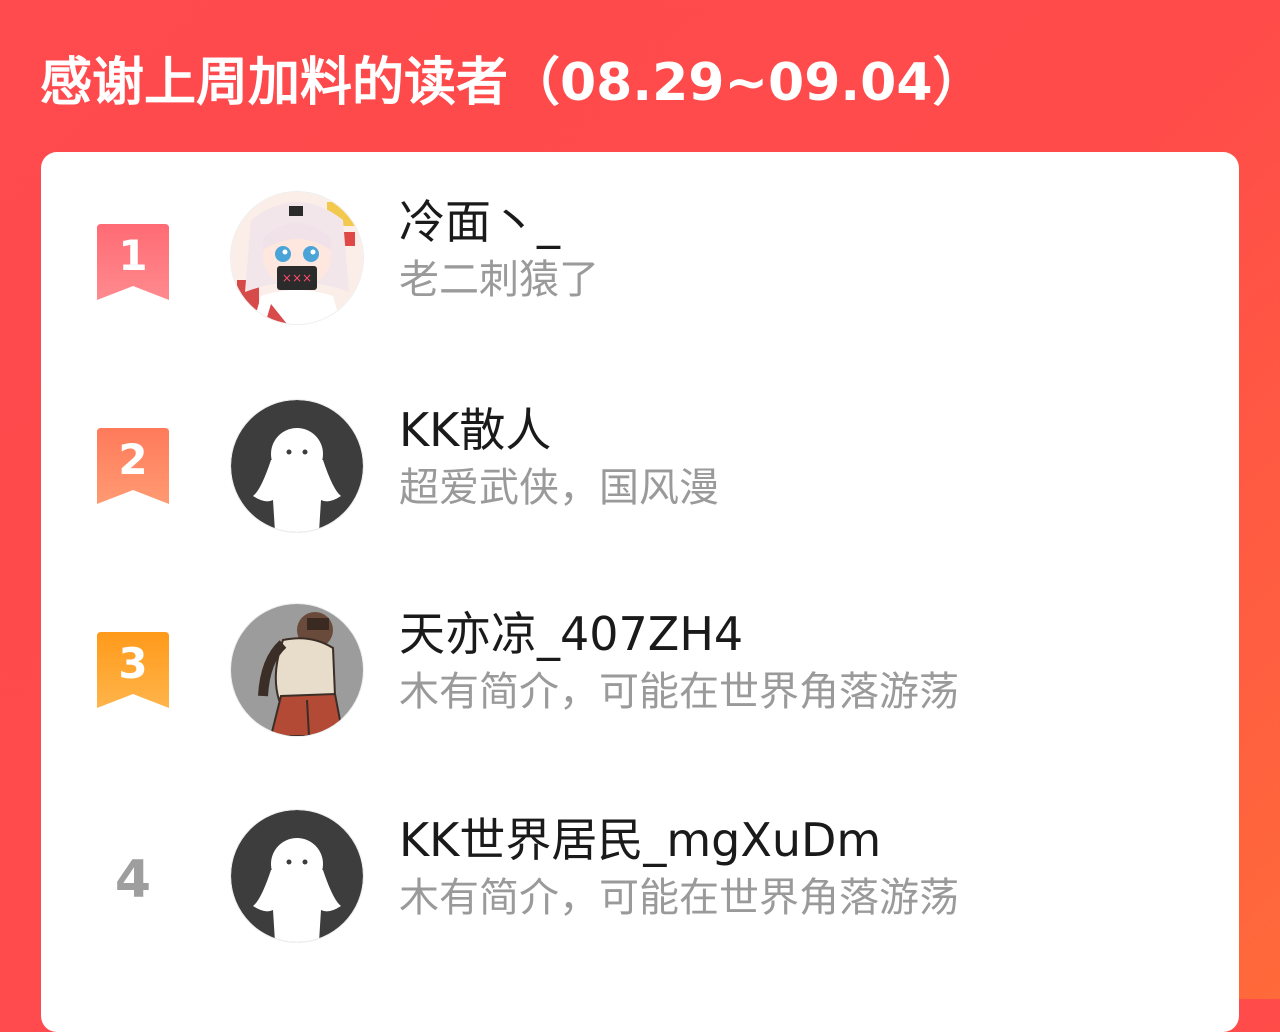 This screenshot has height=1032, width=1280. What do you see at coordinates (132, 459) in the screenshot?
I see `rank-number: 2` at bounding box center [132, 459].